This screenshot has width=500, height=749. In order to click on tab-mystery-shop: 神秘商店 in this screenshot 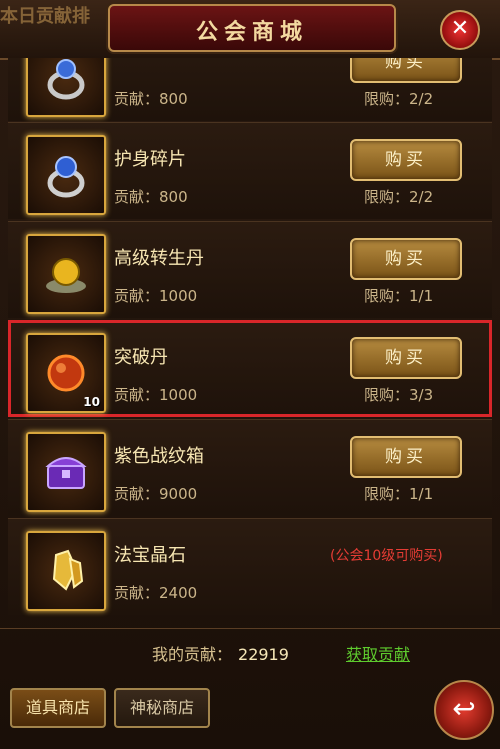, I will do `click(162, 708)`.